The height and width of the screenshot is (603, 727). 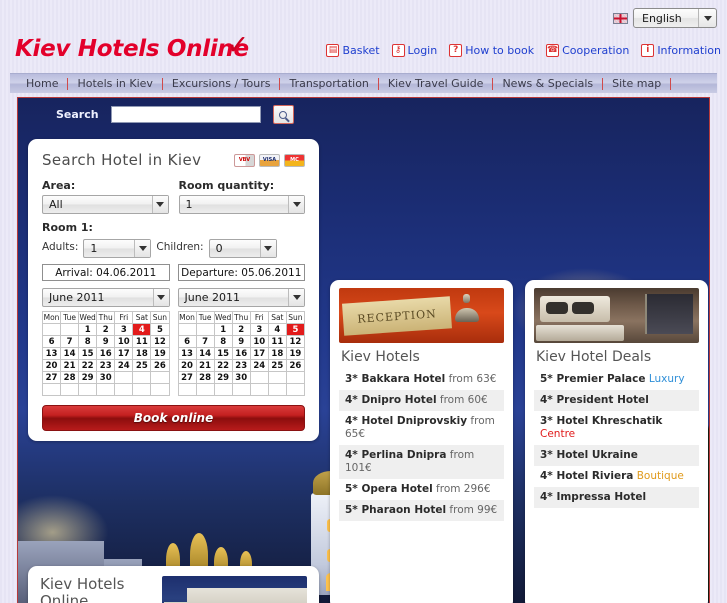 What do you see at coordinates (421, 379) in the screenshot?
I see `list-item: 3* Bakkara Hotel from 63€` at bounding box center [421, 379].